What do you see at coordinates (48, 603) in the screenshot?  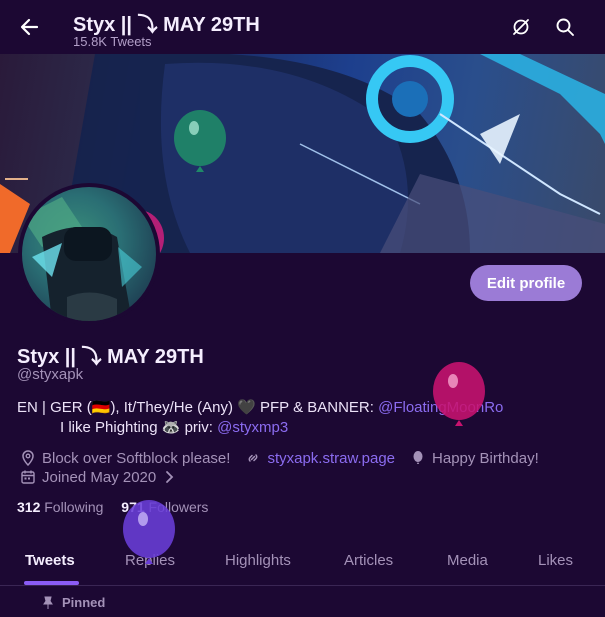 I see `pin-icon` at bounding box center [48, 603].